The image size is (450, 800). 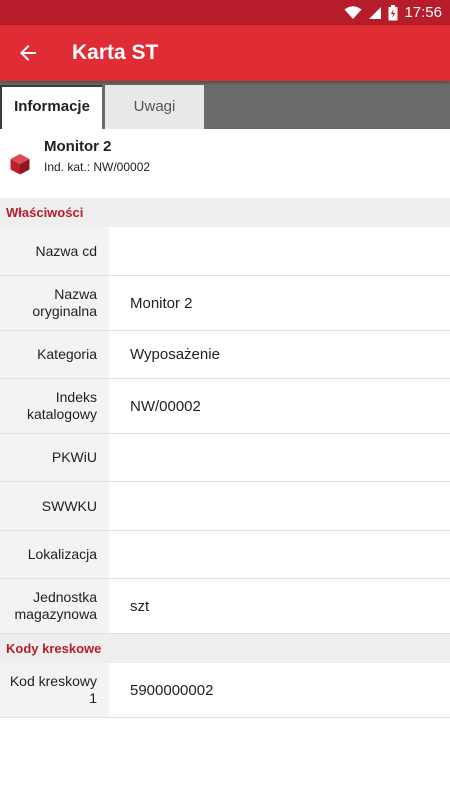 What do you see at coordinates (54, 406) in the screenshot?
I see `property-label: Indeks katalogowy` at bounding box center [54, 406].